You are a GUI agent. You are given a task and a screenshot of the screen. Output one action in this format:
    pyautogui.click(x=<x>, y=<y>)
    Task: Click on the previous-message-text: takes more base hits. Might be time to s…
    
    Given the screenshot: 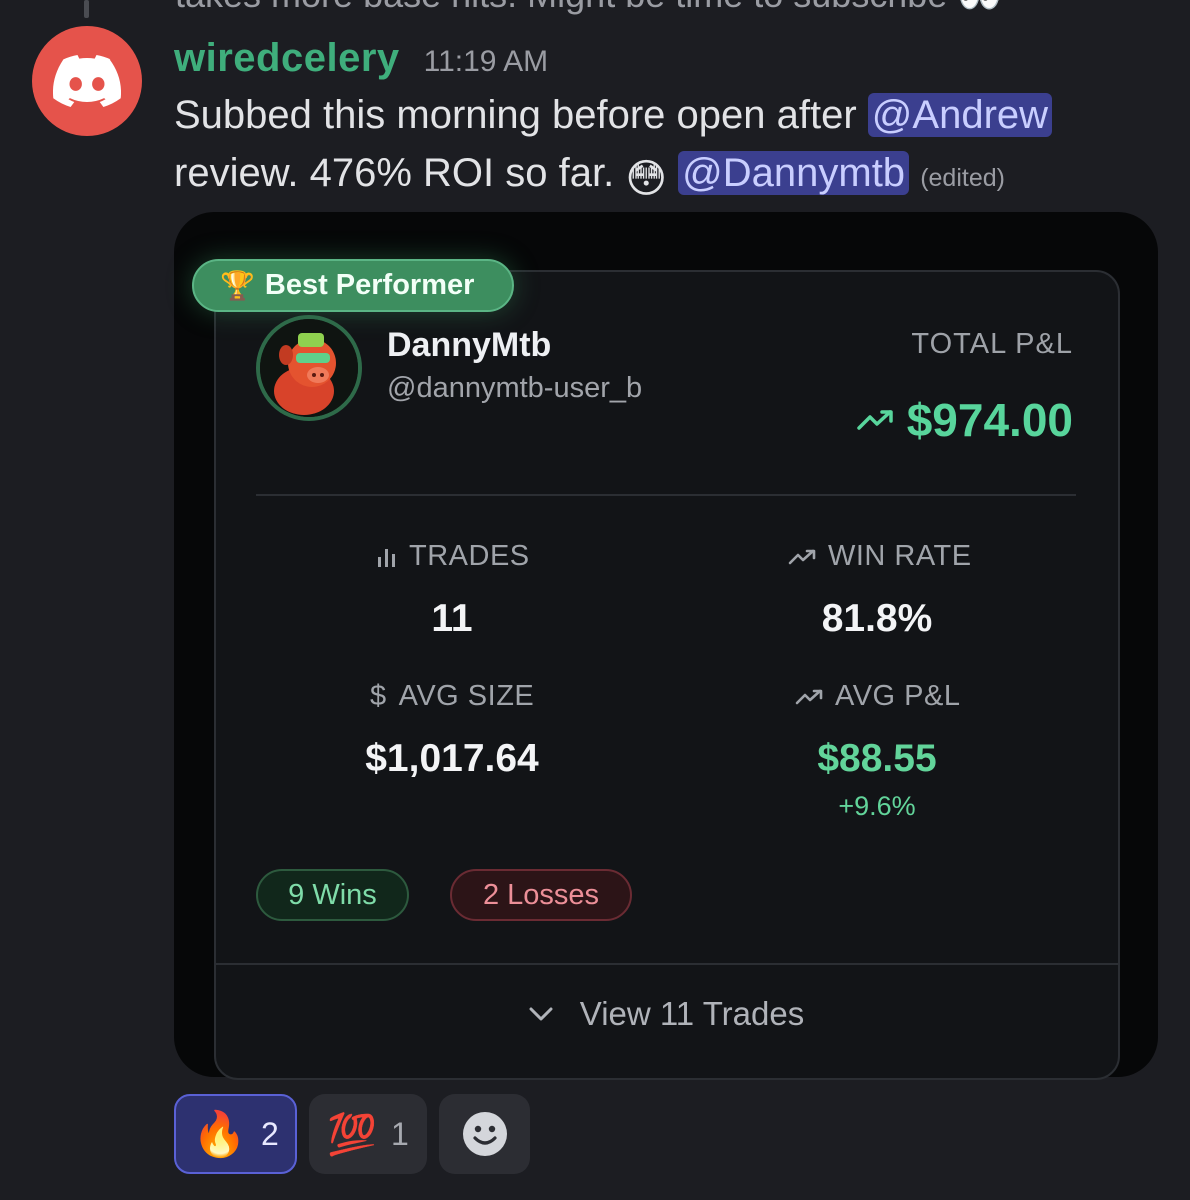 What is the action you would take?
    pyautogui.click(x=588, y=8)
    